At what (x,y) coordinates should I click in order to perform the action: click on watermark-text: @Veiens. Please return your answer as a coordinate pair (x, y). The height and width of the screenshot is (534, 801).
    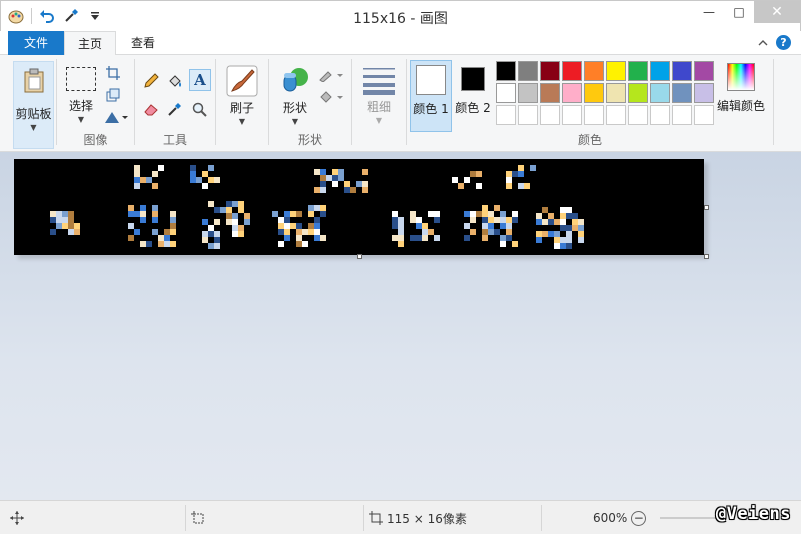
    Looking at the image, I should click on (753, 514).